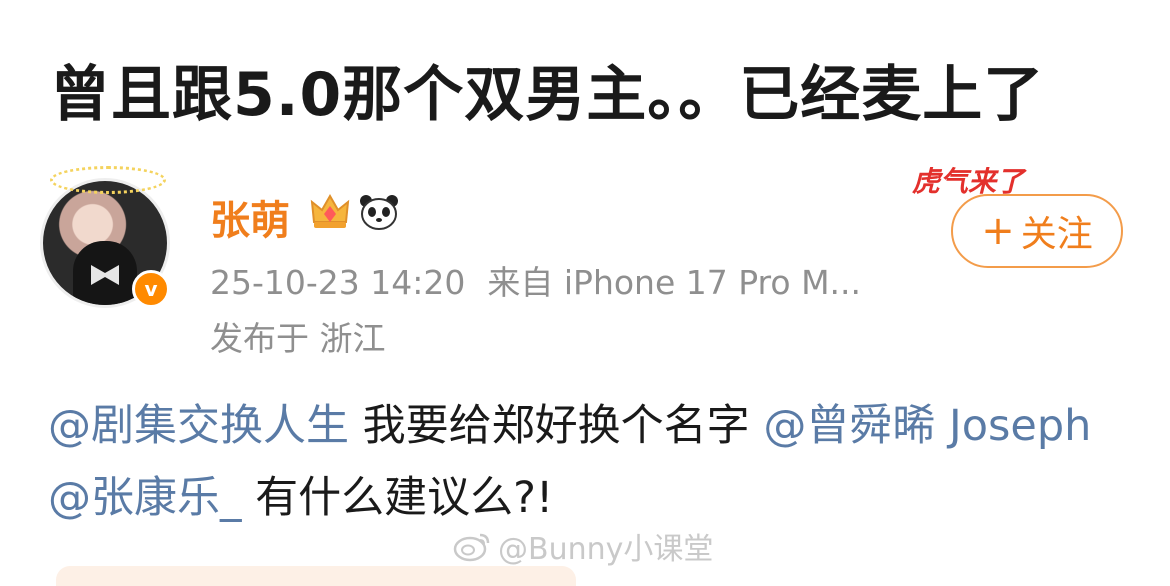 This screenshot has width=1170, height=586. Describe the element at coordinates (998, 231) in the screenshot. I see `plus-icon: +` at that location.